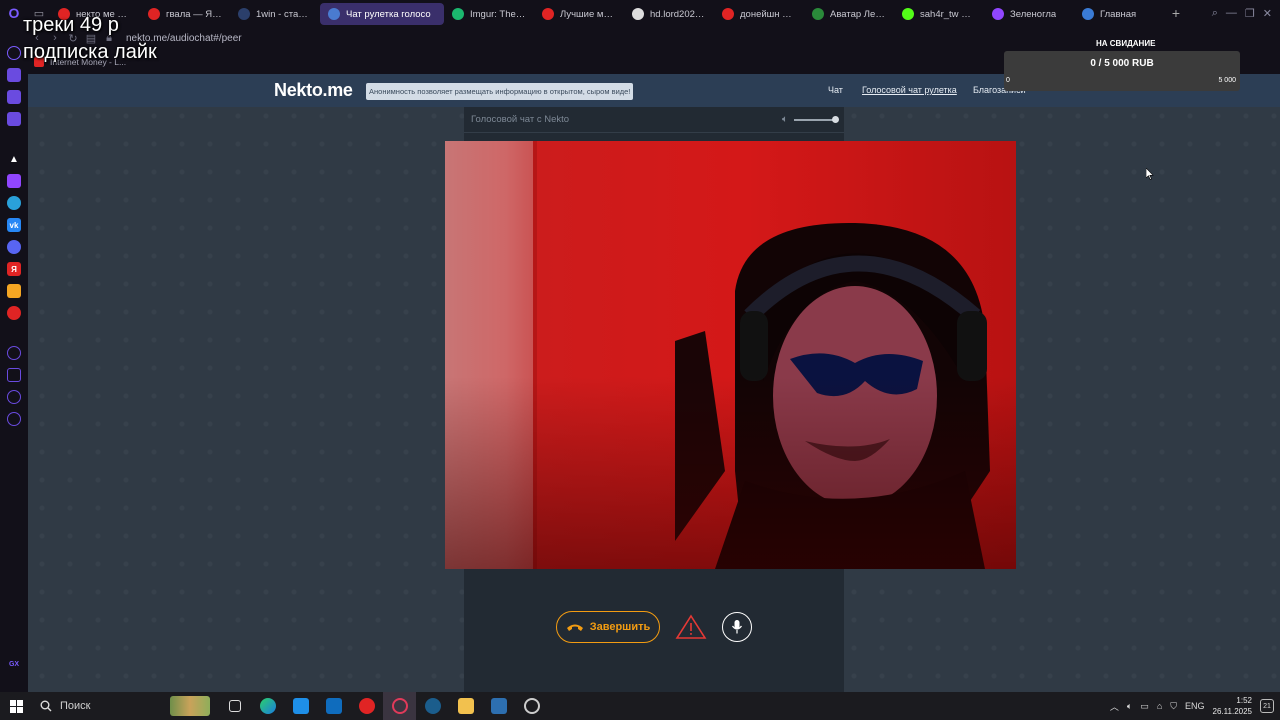  I want to click on steam-button, so click(432, 706).